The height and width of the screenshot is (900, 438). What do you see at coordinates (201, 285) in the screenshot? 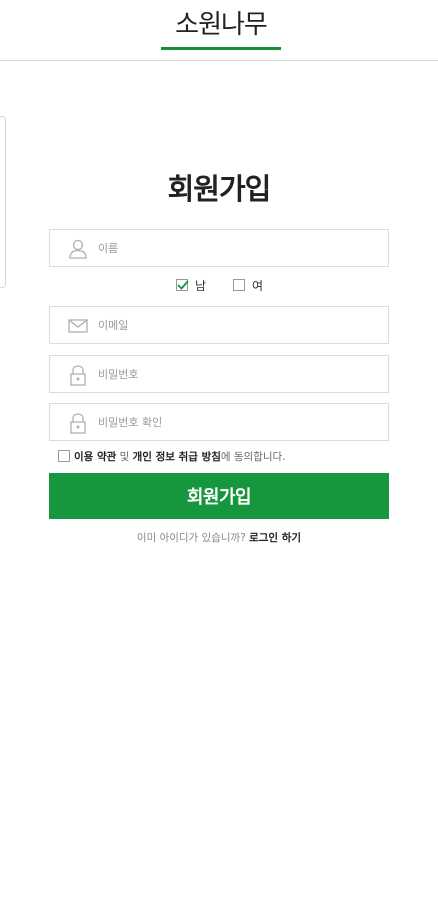
I see `gender-male-label: 남` at bounding box center [201, 285].